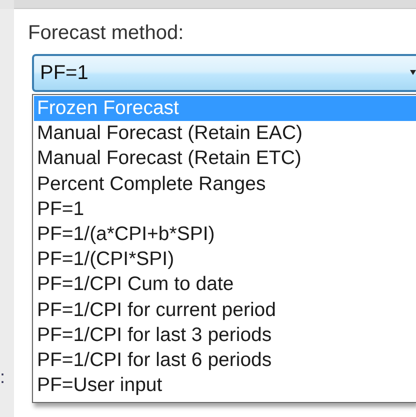 This screenshot has height=417, width=416. What do you see at coordinates (224, 73) in the screenshot?
I see `forecast-method-dropdown: PF=1` at bounding box center [224, 73].